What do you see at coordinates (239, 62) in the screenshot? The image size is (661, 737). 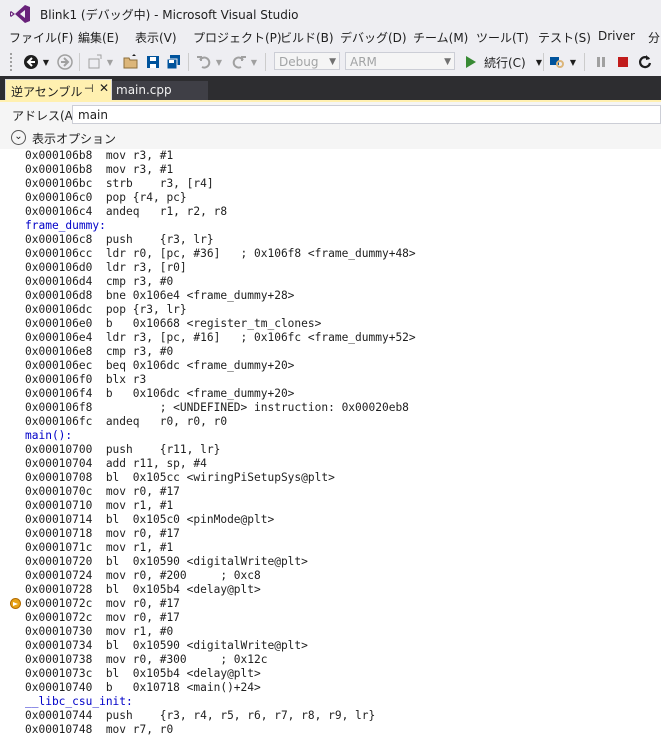 I see `redo-icon` at bounding box center [239, 62].